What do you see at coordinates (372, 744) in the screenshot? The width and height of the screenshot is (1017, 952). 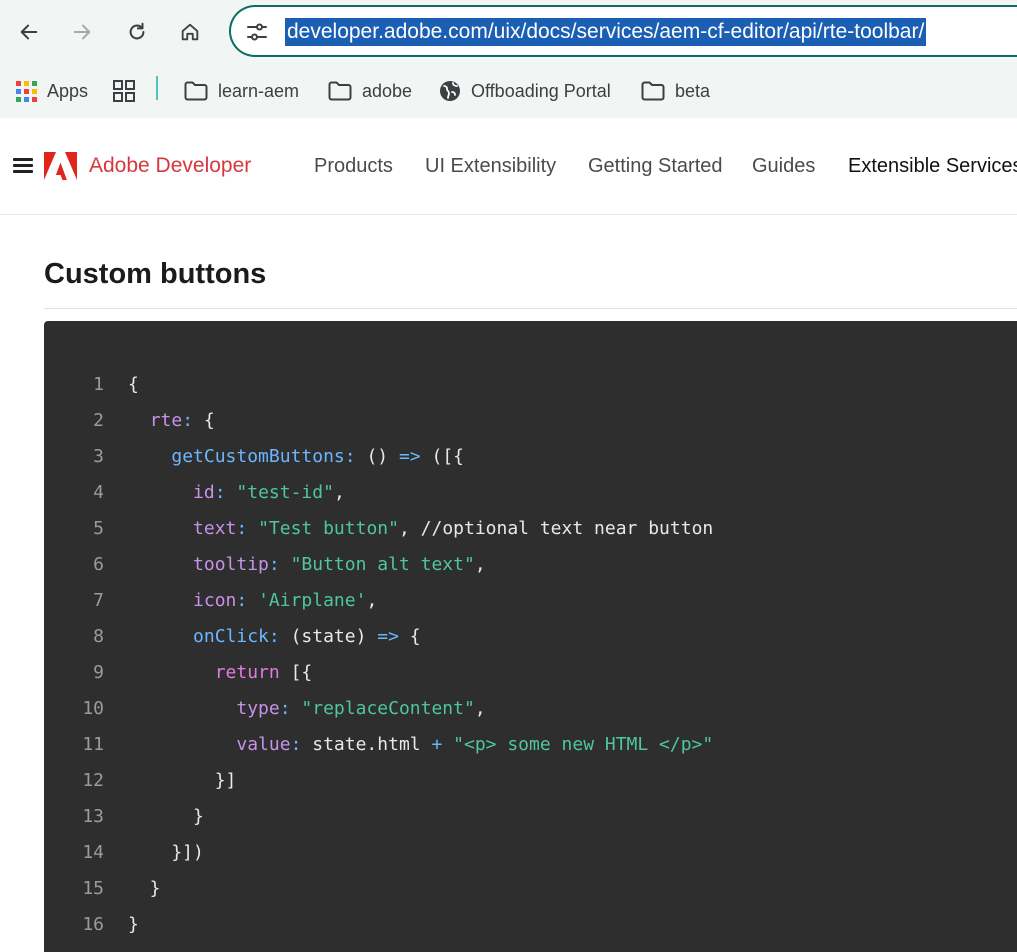 I see `code-token: state.html` at bounding box center [372, 744].